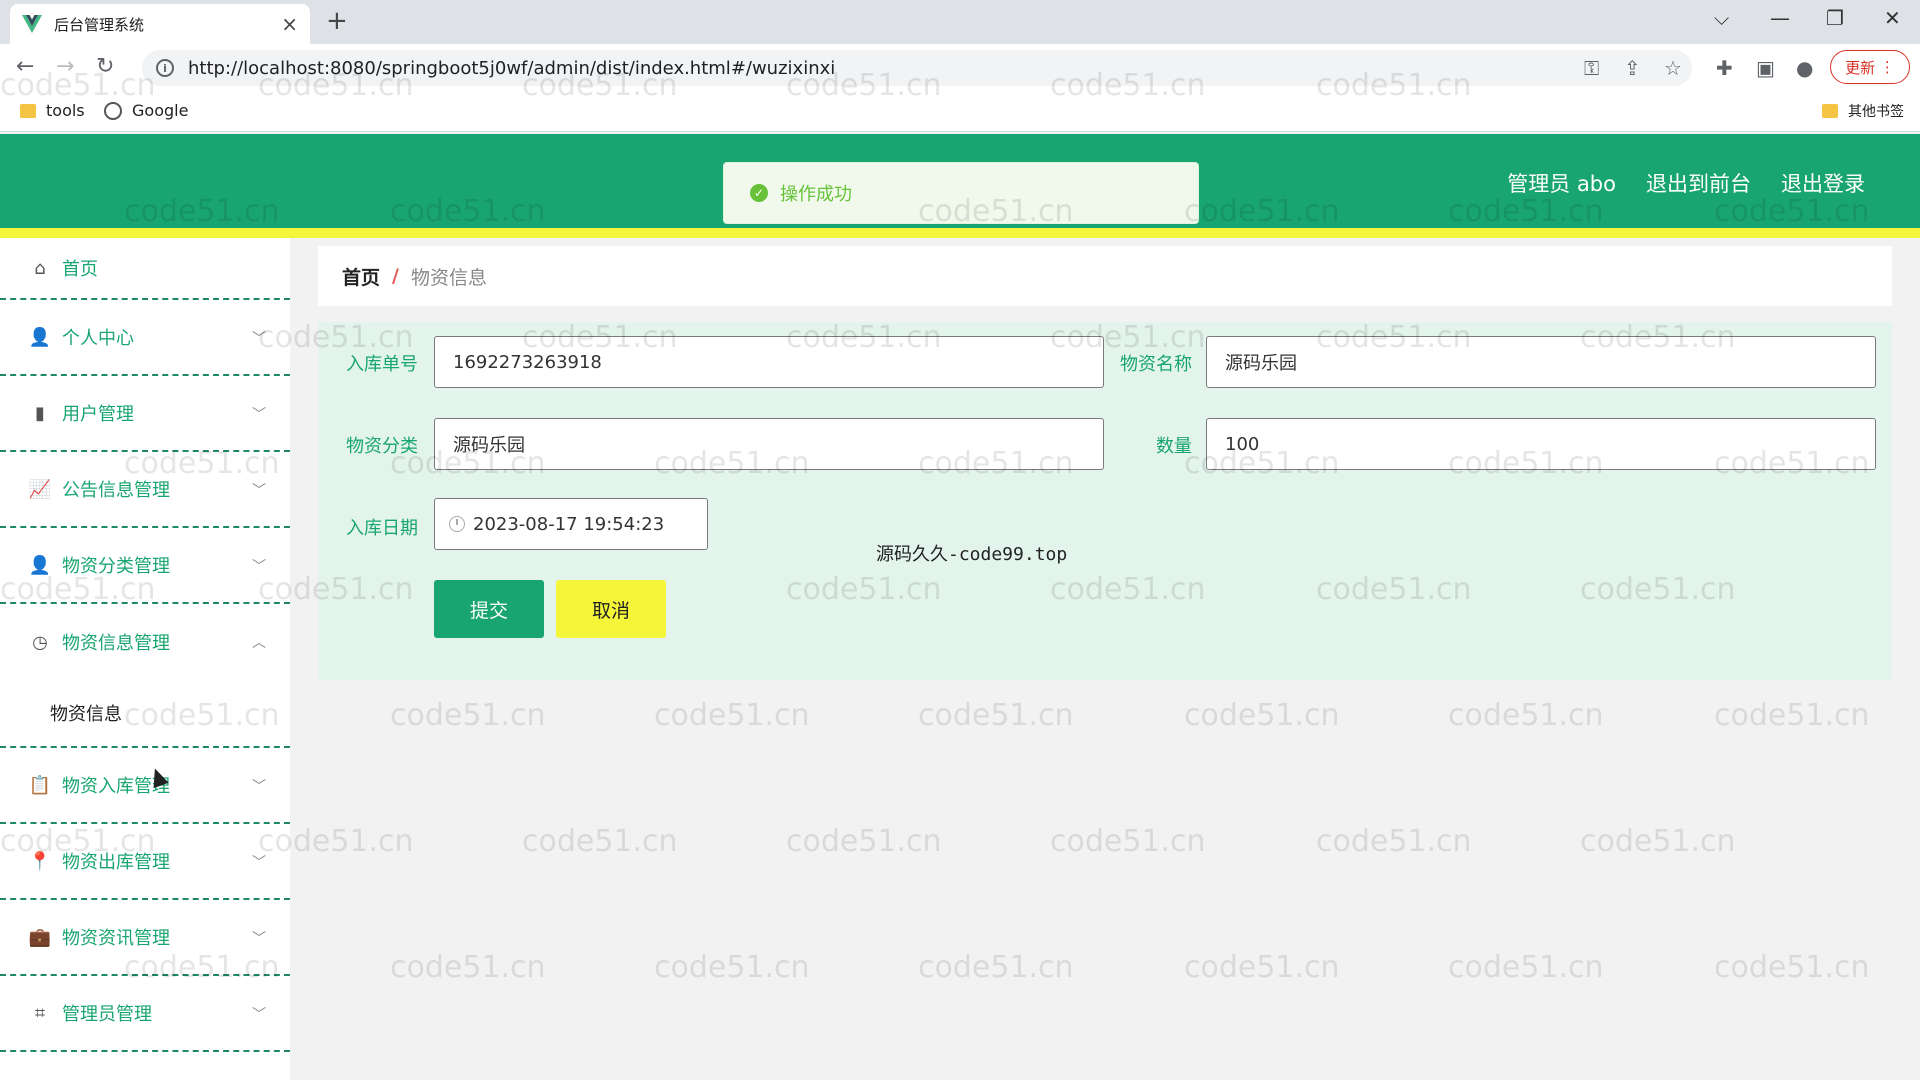 The image size is (1920, 1080). I want to click on profile-icon: ●, so click(1804, 68).